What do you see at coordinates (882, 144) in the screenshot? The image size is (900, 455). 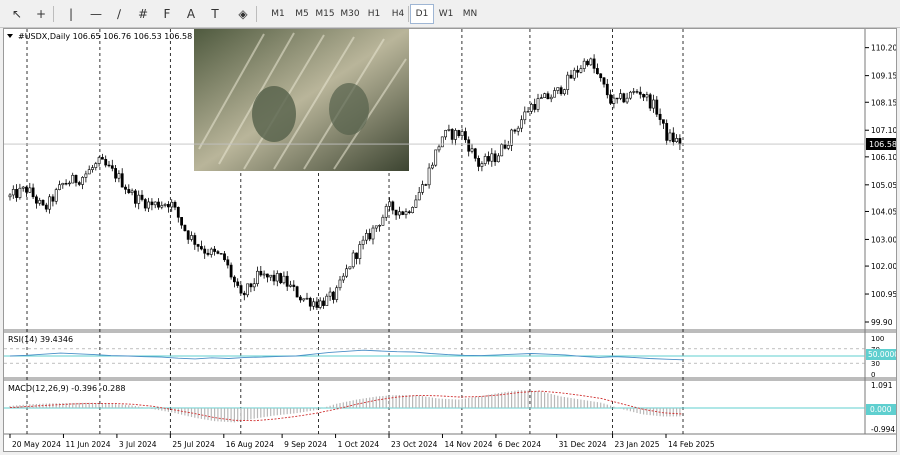 I see `last-price-label: 106.58` at bounding box center [882, 144].